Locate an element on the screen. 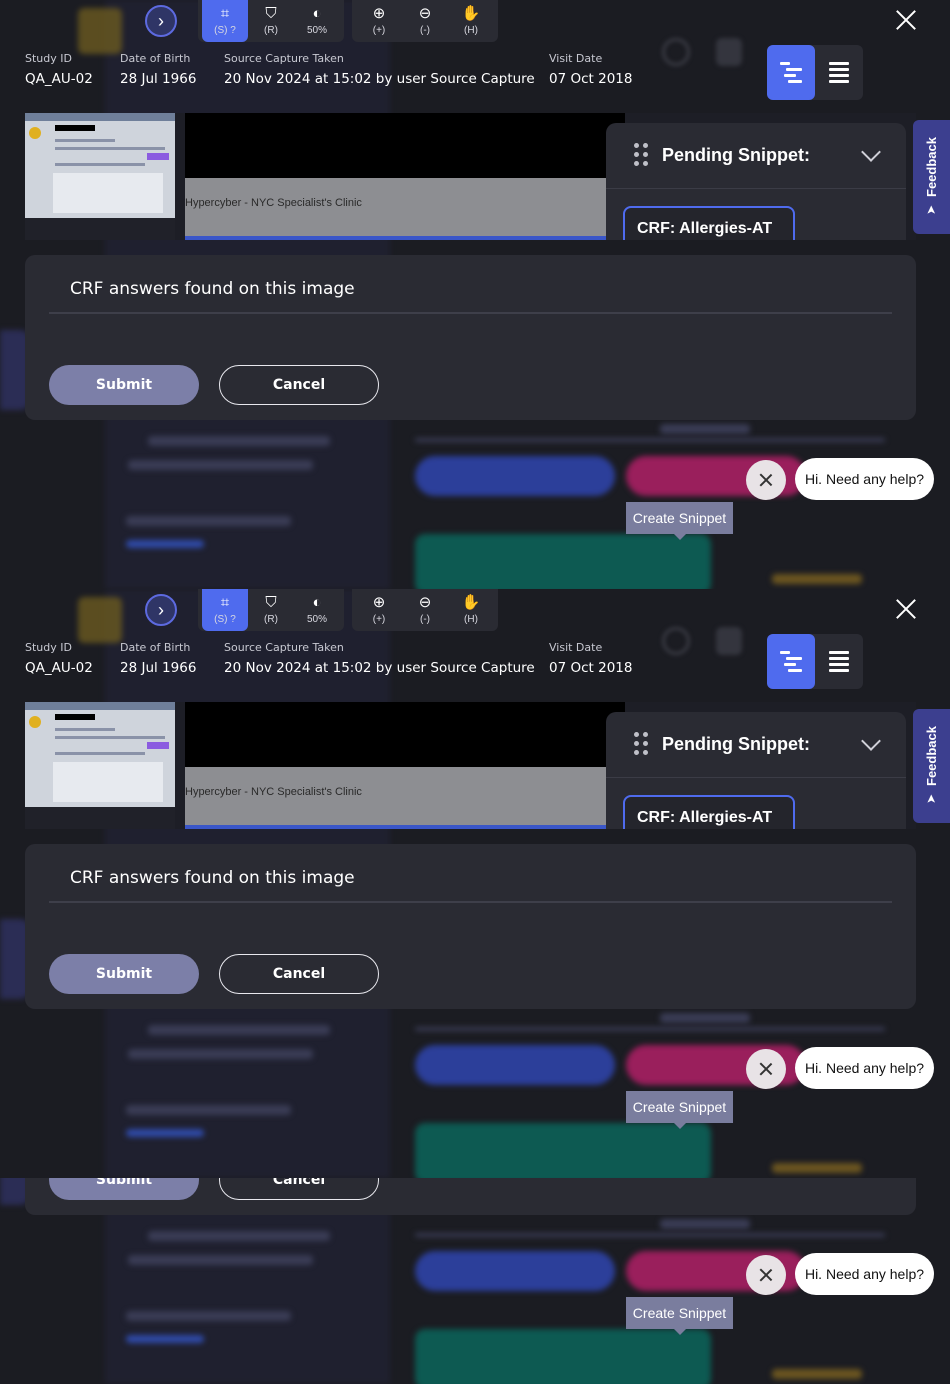 This screenshot has width=950, height=1384. send-arrow-icon: ➤ is located at coordinates (931, 799).